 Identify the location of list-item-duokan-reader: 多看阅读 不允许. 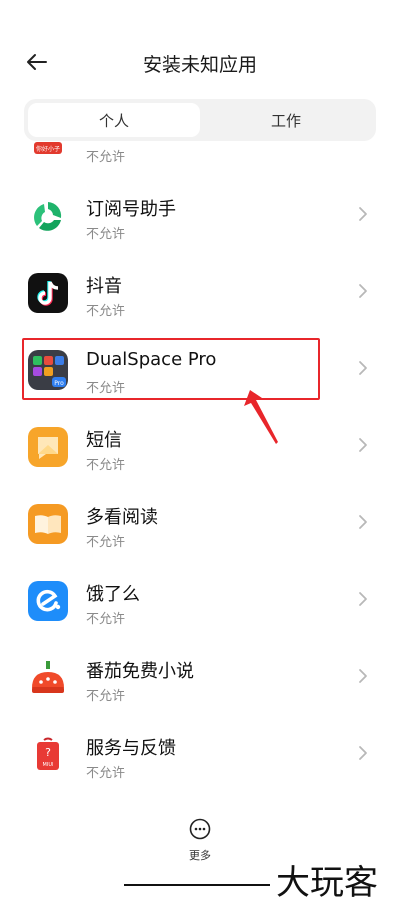
(200, 527).